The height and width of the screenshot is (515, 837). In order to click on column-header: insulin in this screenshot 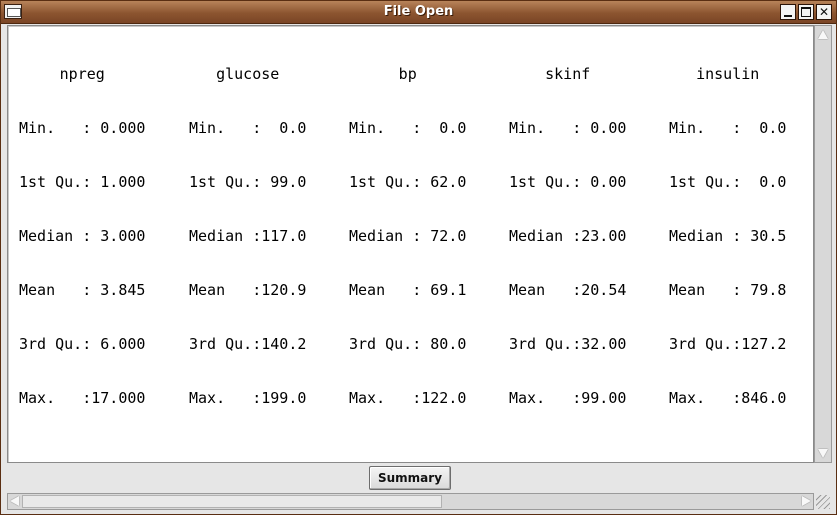, I will do `click(728, 74)`.